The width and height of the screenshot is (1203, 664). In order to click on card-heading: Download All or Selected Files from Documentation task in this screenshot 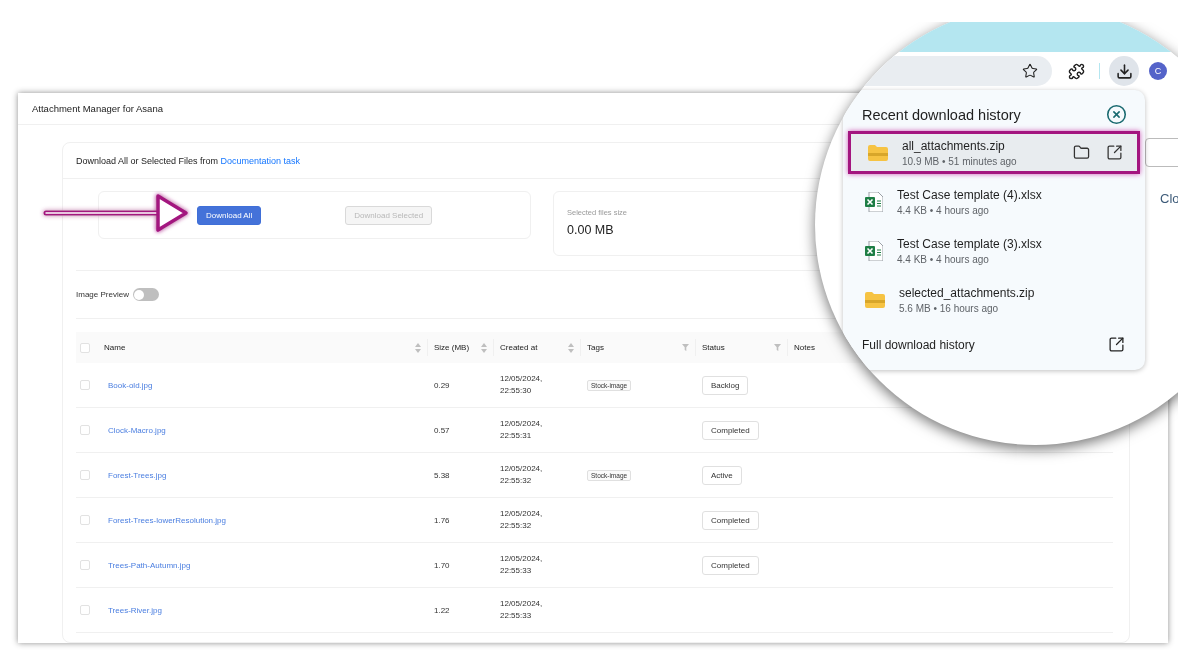, I will do `click(188, 160)`.